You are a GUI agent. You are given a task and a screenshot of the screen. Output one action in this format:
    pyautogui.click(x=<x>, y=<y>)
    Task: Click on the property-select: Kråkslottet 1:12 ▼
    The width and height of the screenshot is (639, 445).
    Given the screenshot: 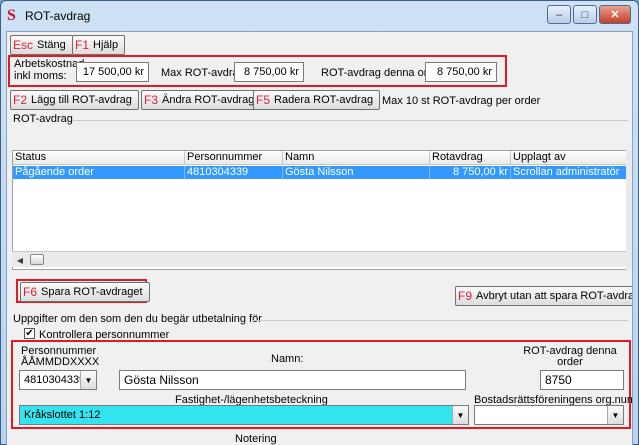 What is the action you would take?
    pyautogui.click(x=244, y=415)
    